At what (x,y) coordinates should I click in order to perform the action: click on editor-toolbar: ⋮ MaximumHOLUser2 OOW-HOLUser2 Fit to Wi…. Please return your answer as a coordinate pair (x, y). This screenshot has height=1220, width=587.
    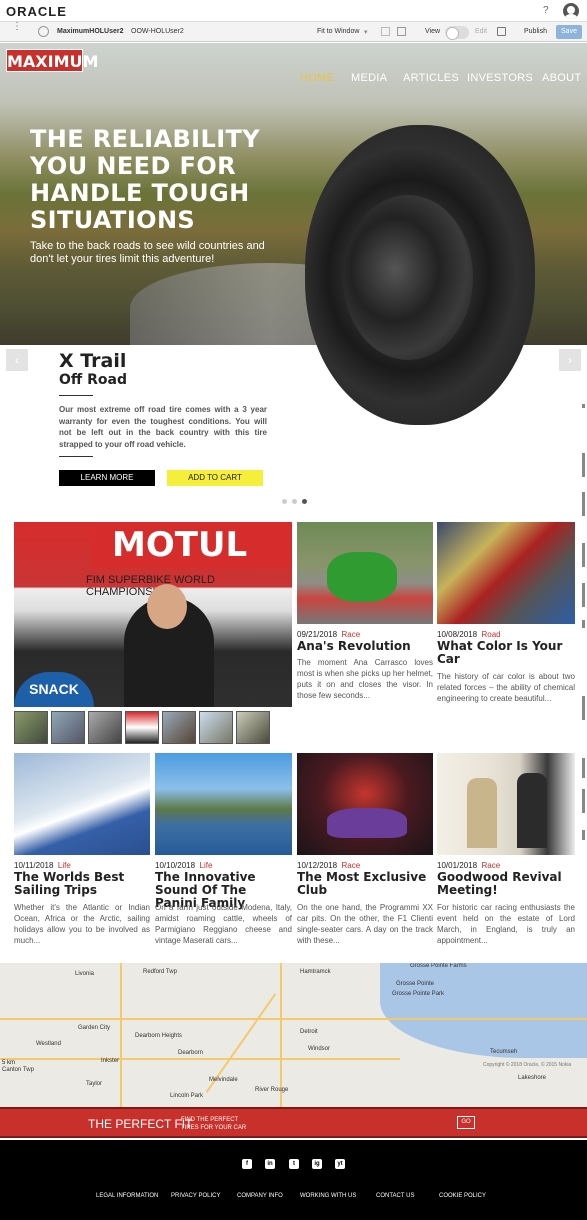
    Looking at the image, I should click on (293, 32).